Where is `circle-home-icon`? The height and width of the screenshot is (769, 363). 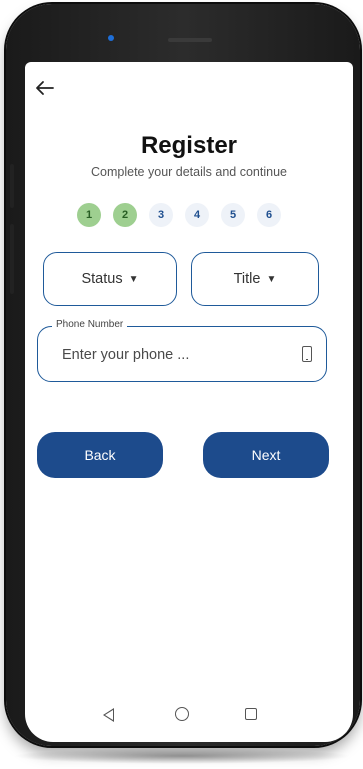
circle-home-icon is located at coordinates (182, 714).